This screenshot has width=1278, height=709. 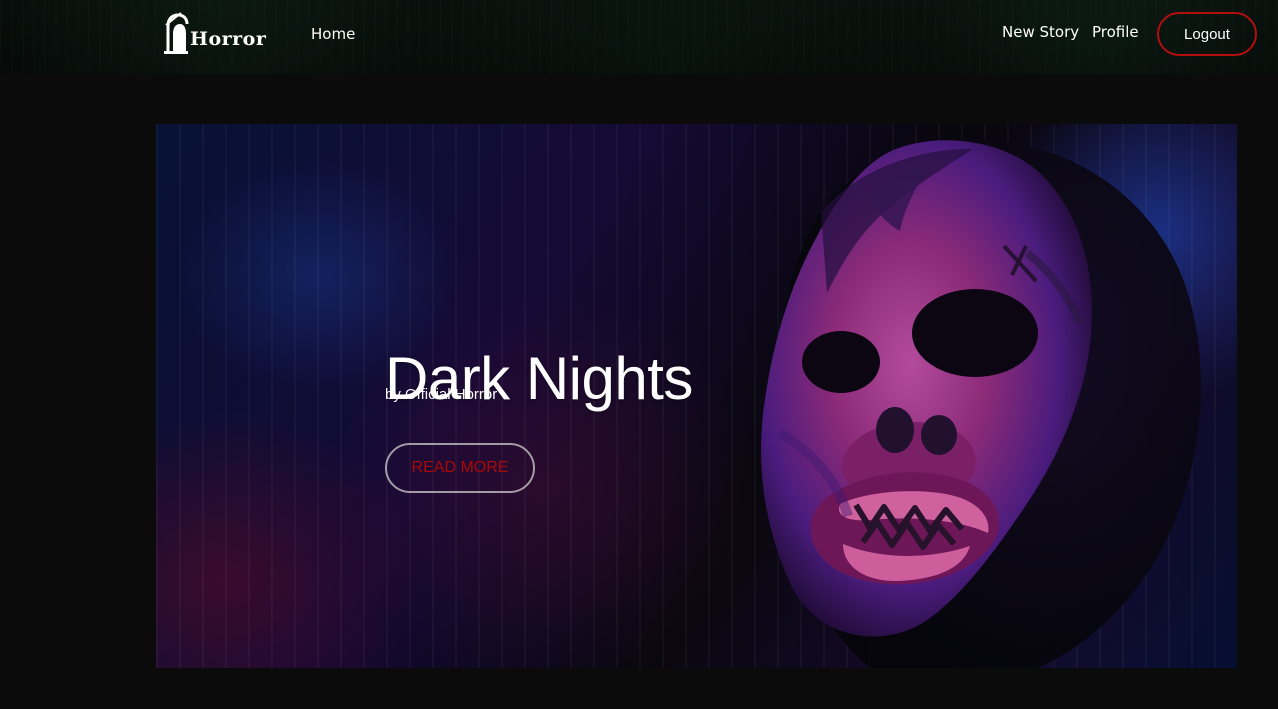 I want to click on story-author: by Official Horror, so click(x=441, y=394).